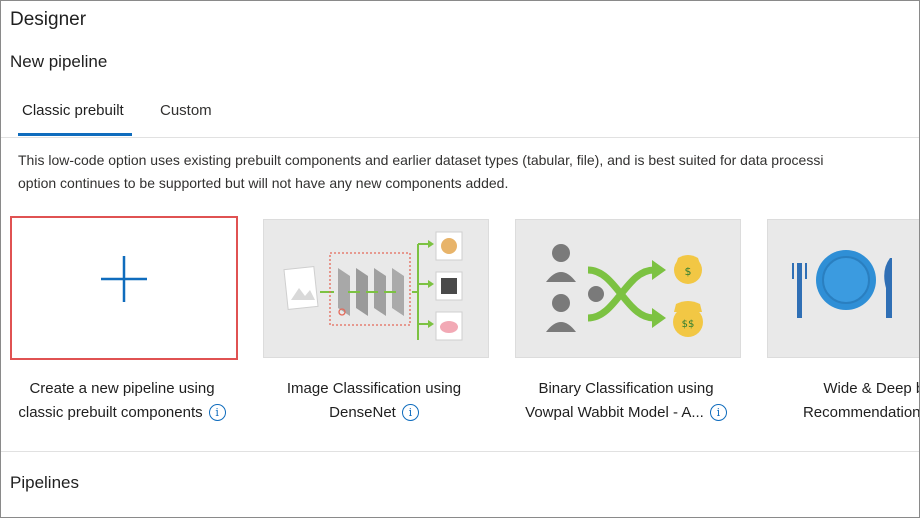 The height and width of the screenshot is (518, 920). Describe the element at coordinates (73, 110) in the screenshot. I see `tab-classic-prebuilt: Classic prebuilt` at that location.